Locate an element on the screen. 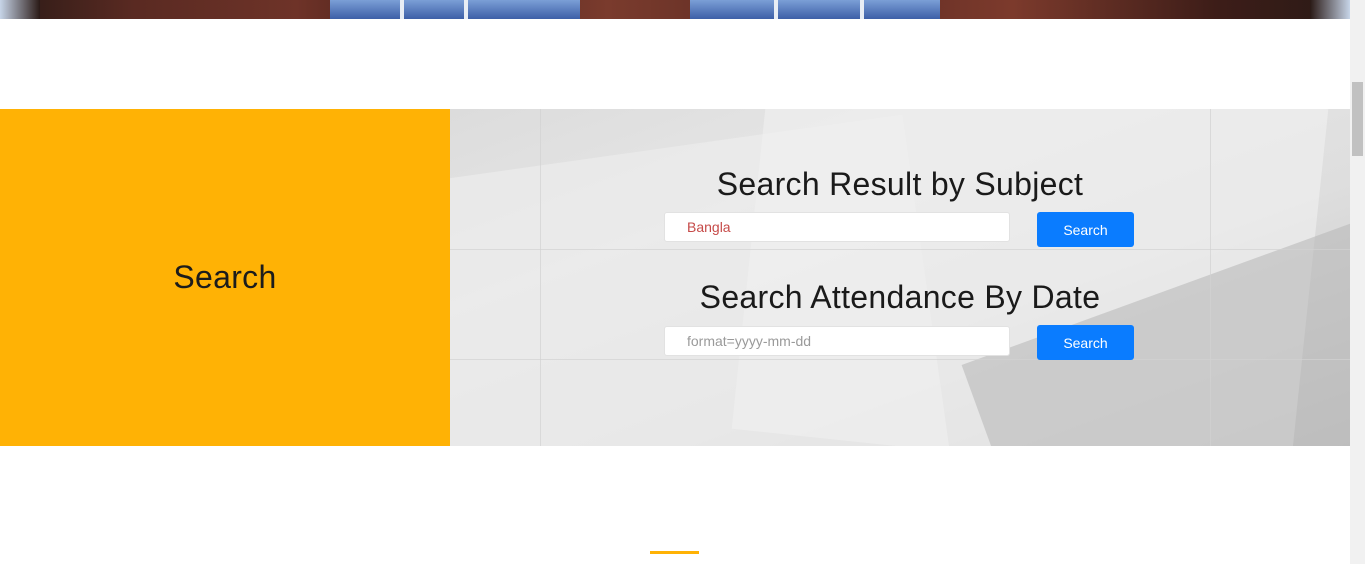 The height and width of the screenshot is (564, 1365). attendance-date-input is located at coordinates (837, 341).